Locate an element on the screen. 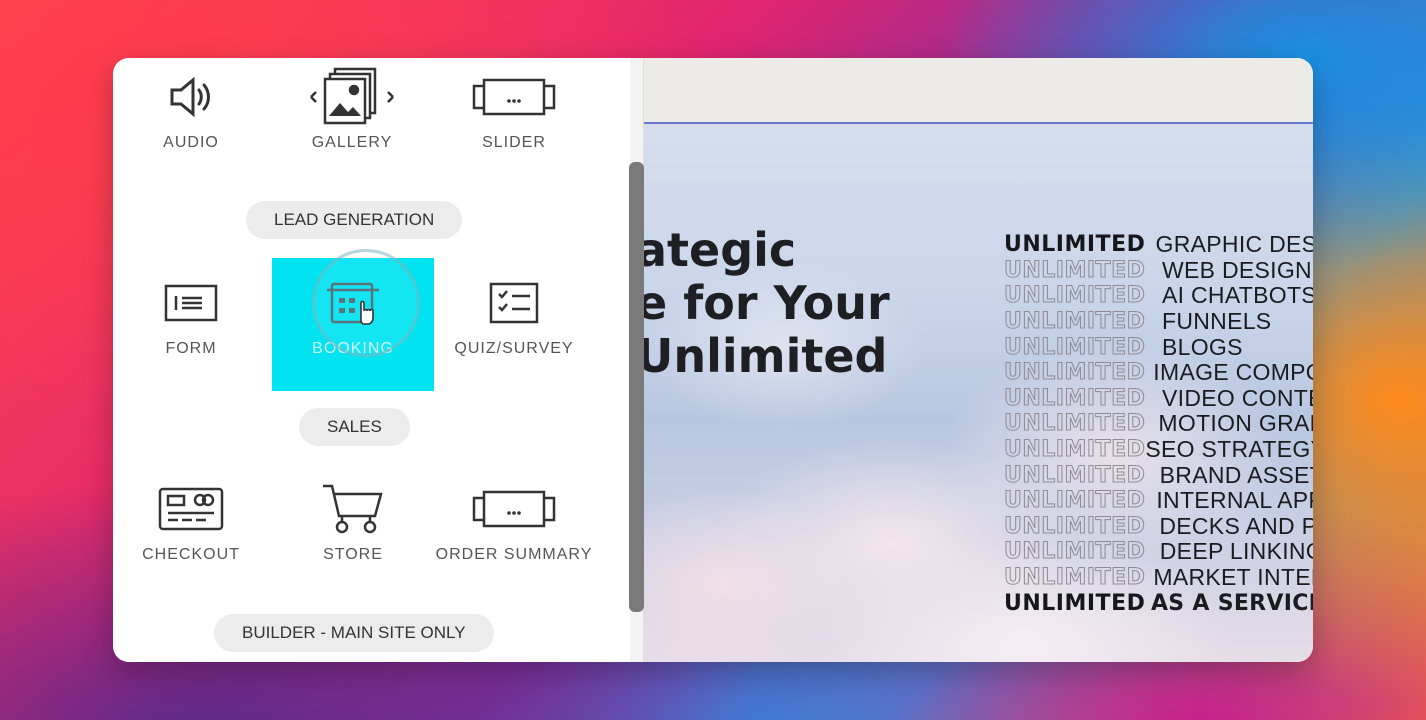 The height and width of the screenshot is (720, 1426). service-label: FUNNELS is located at coordinates (1217, 321).